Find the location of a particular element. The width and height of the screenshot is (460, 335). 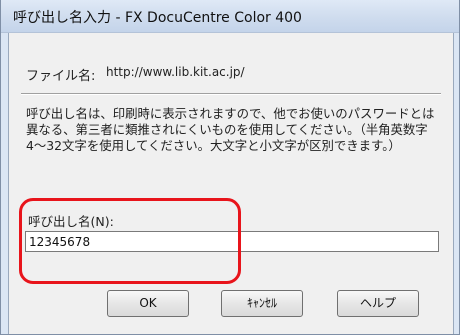

ok-button: OK is located at coordinates (148, 303).